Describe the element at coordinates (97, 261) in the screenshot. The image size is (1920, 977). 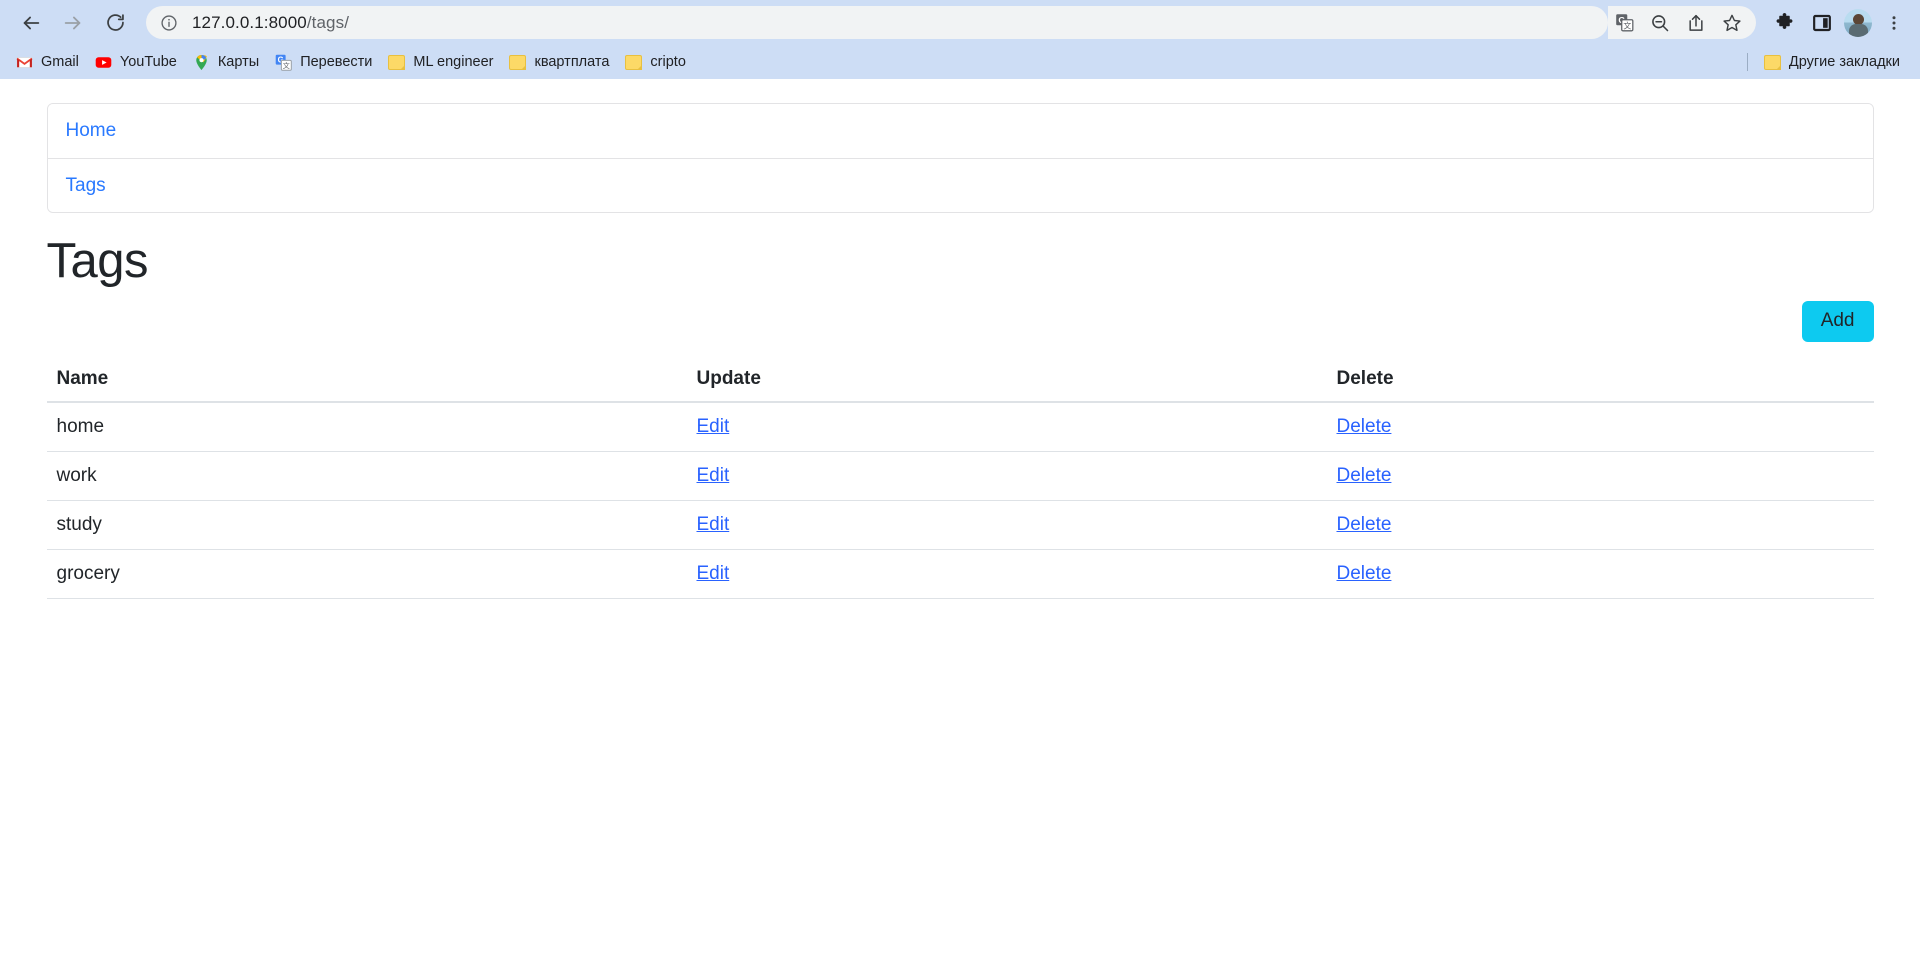
I see `page-title: Tags` at that location.